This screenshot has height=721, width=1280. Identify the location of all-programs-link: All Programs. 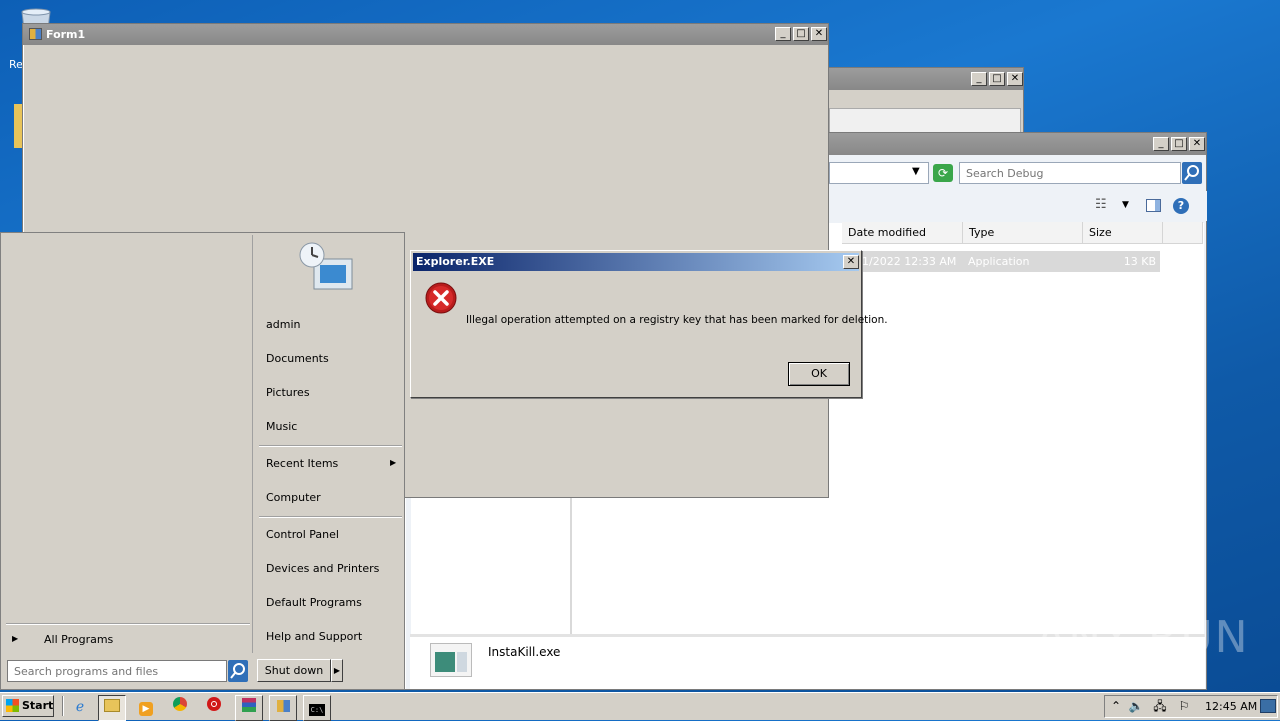
(78, 639).